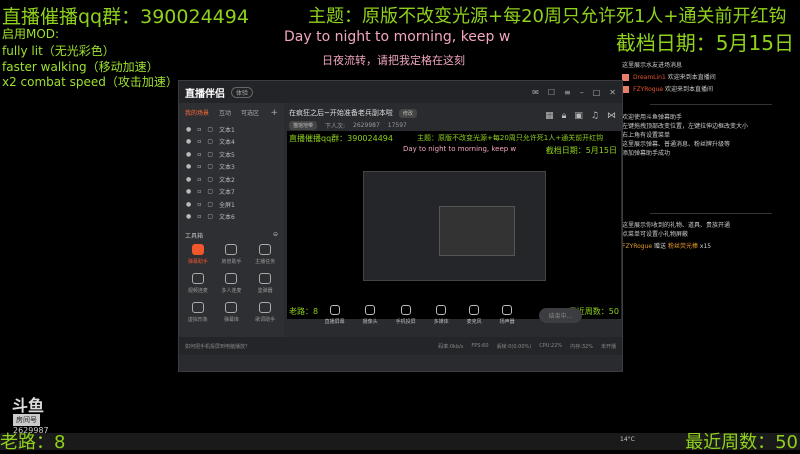 This screenshot has height=454, width=800. Describe the element at coordinates (198, 312) in the screenshot. I see `tool-button: 虚拟形象` at that location.